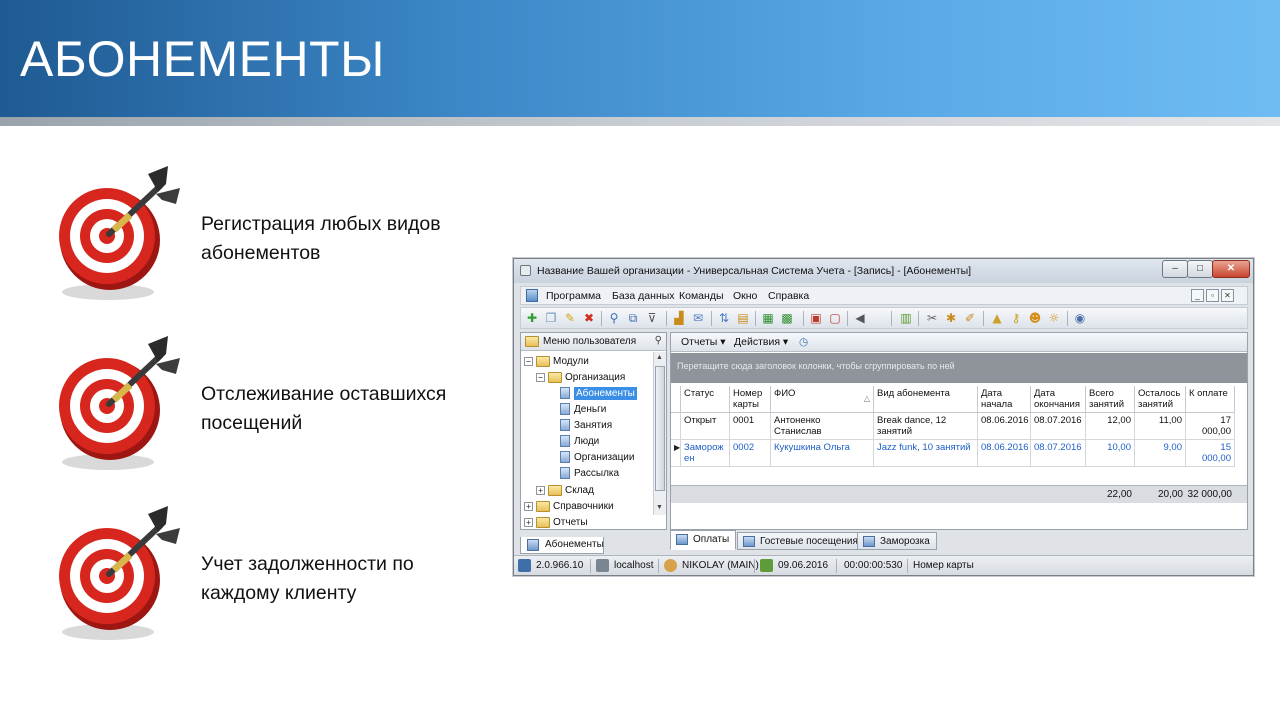 The height and width of the screenshot is (720, 1280). Describe the element at coordinates (1160, 453) in the screenshot. I see `cell-remaining-lessons: 9,00` at that location.